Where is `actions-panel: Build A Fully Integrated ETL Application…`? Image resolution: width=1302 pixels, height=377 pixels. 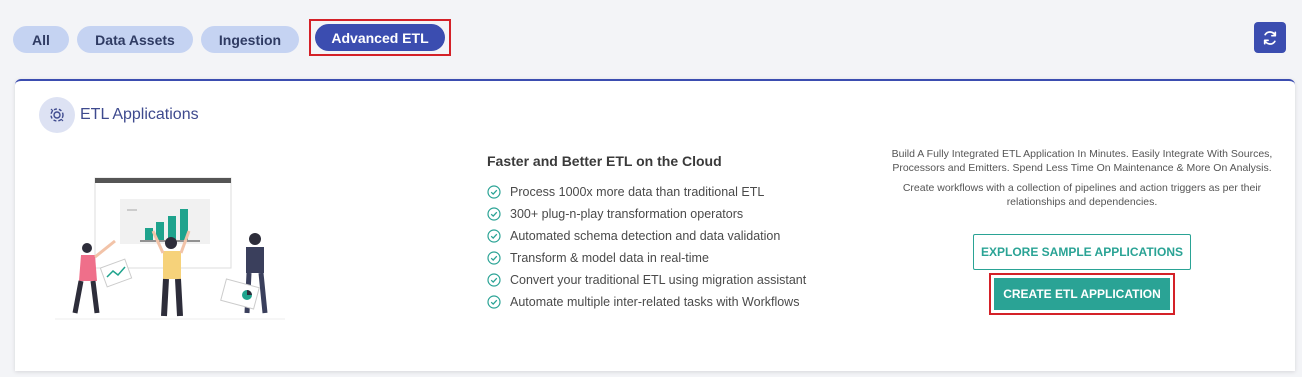 actions-panel: Build A Fully Integrated ETL Application… is located at coordinates (1082, 231).